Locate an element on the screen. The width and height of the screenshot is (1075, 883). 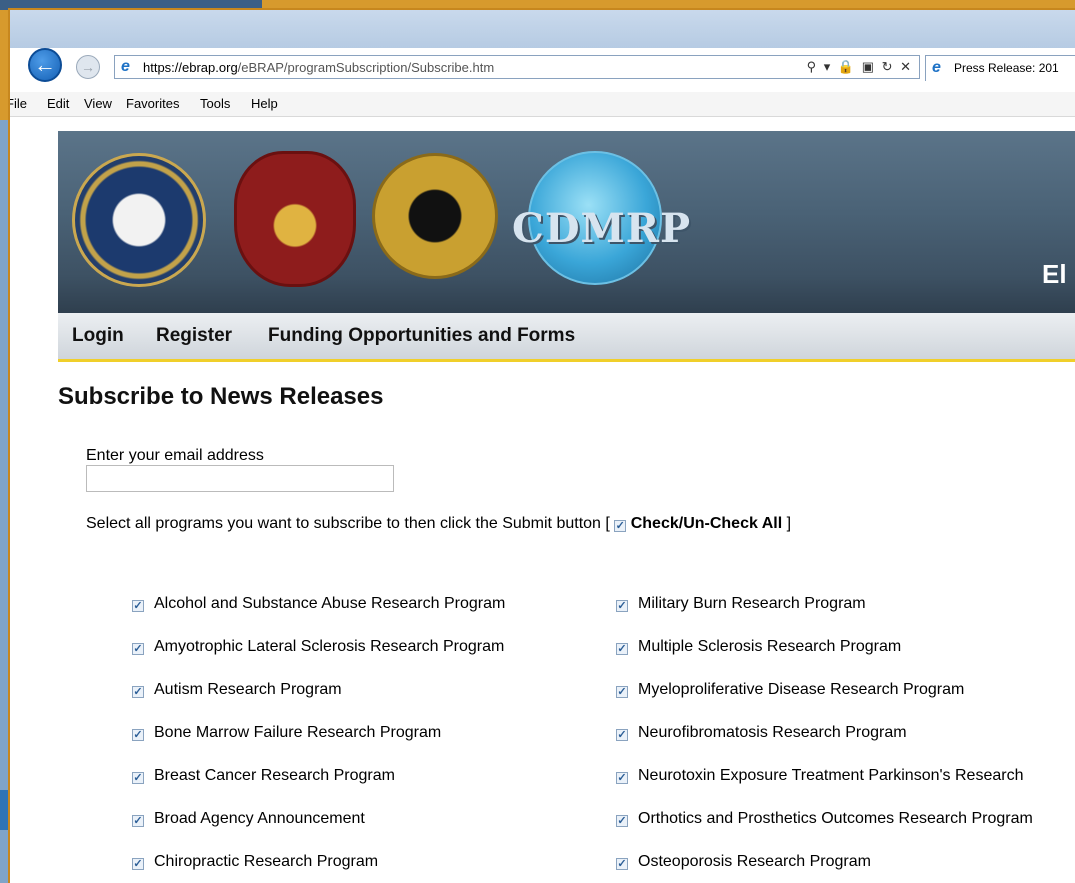
menu-view: View is located at coordinates (98, 103).